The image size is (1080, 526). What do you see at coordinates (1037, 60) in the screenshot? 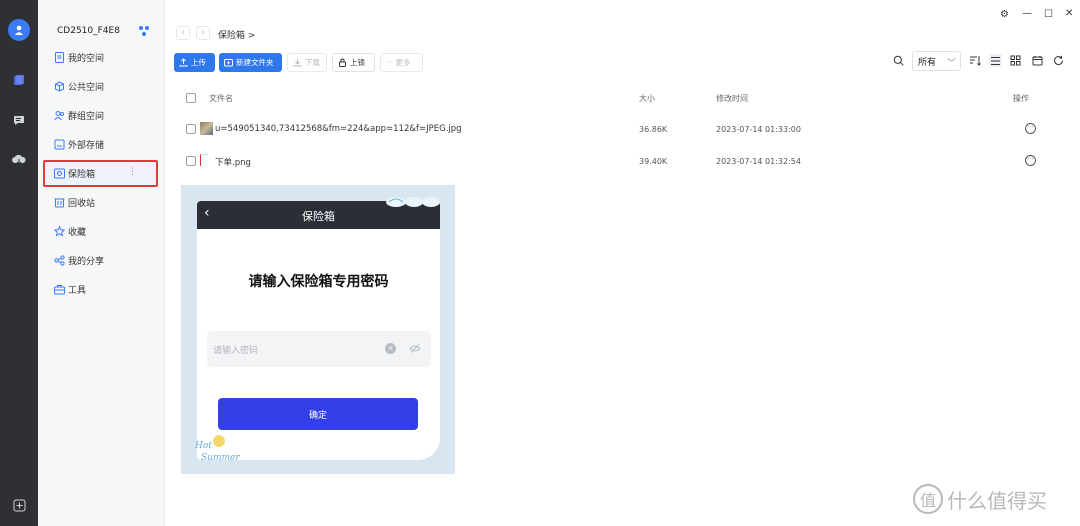
I see `calendar-icon` at bounding box center [1037, 60].